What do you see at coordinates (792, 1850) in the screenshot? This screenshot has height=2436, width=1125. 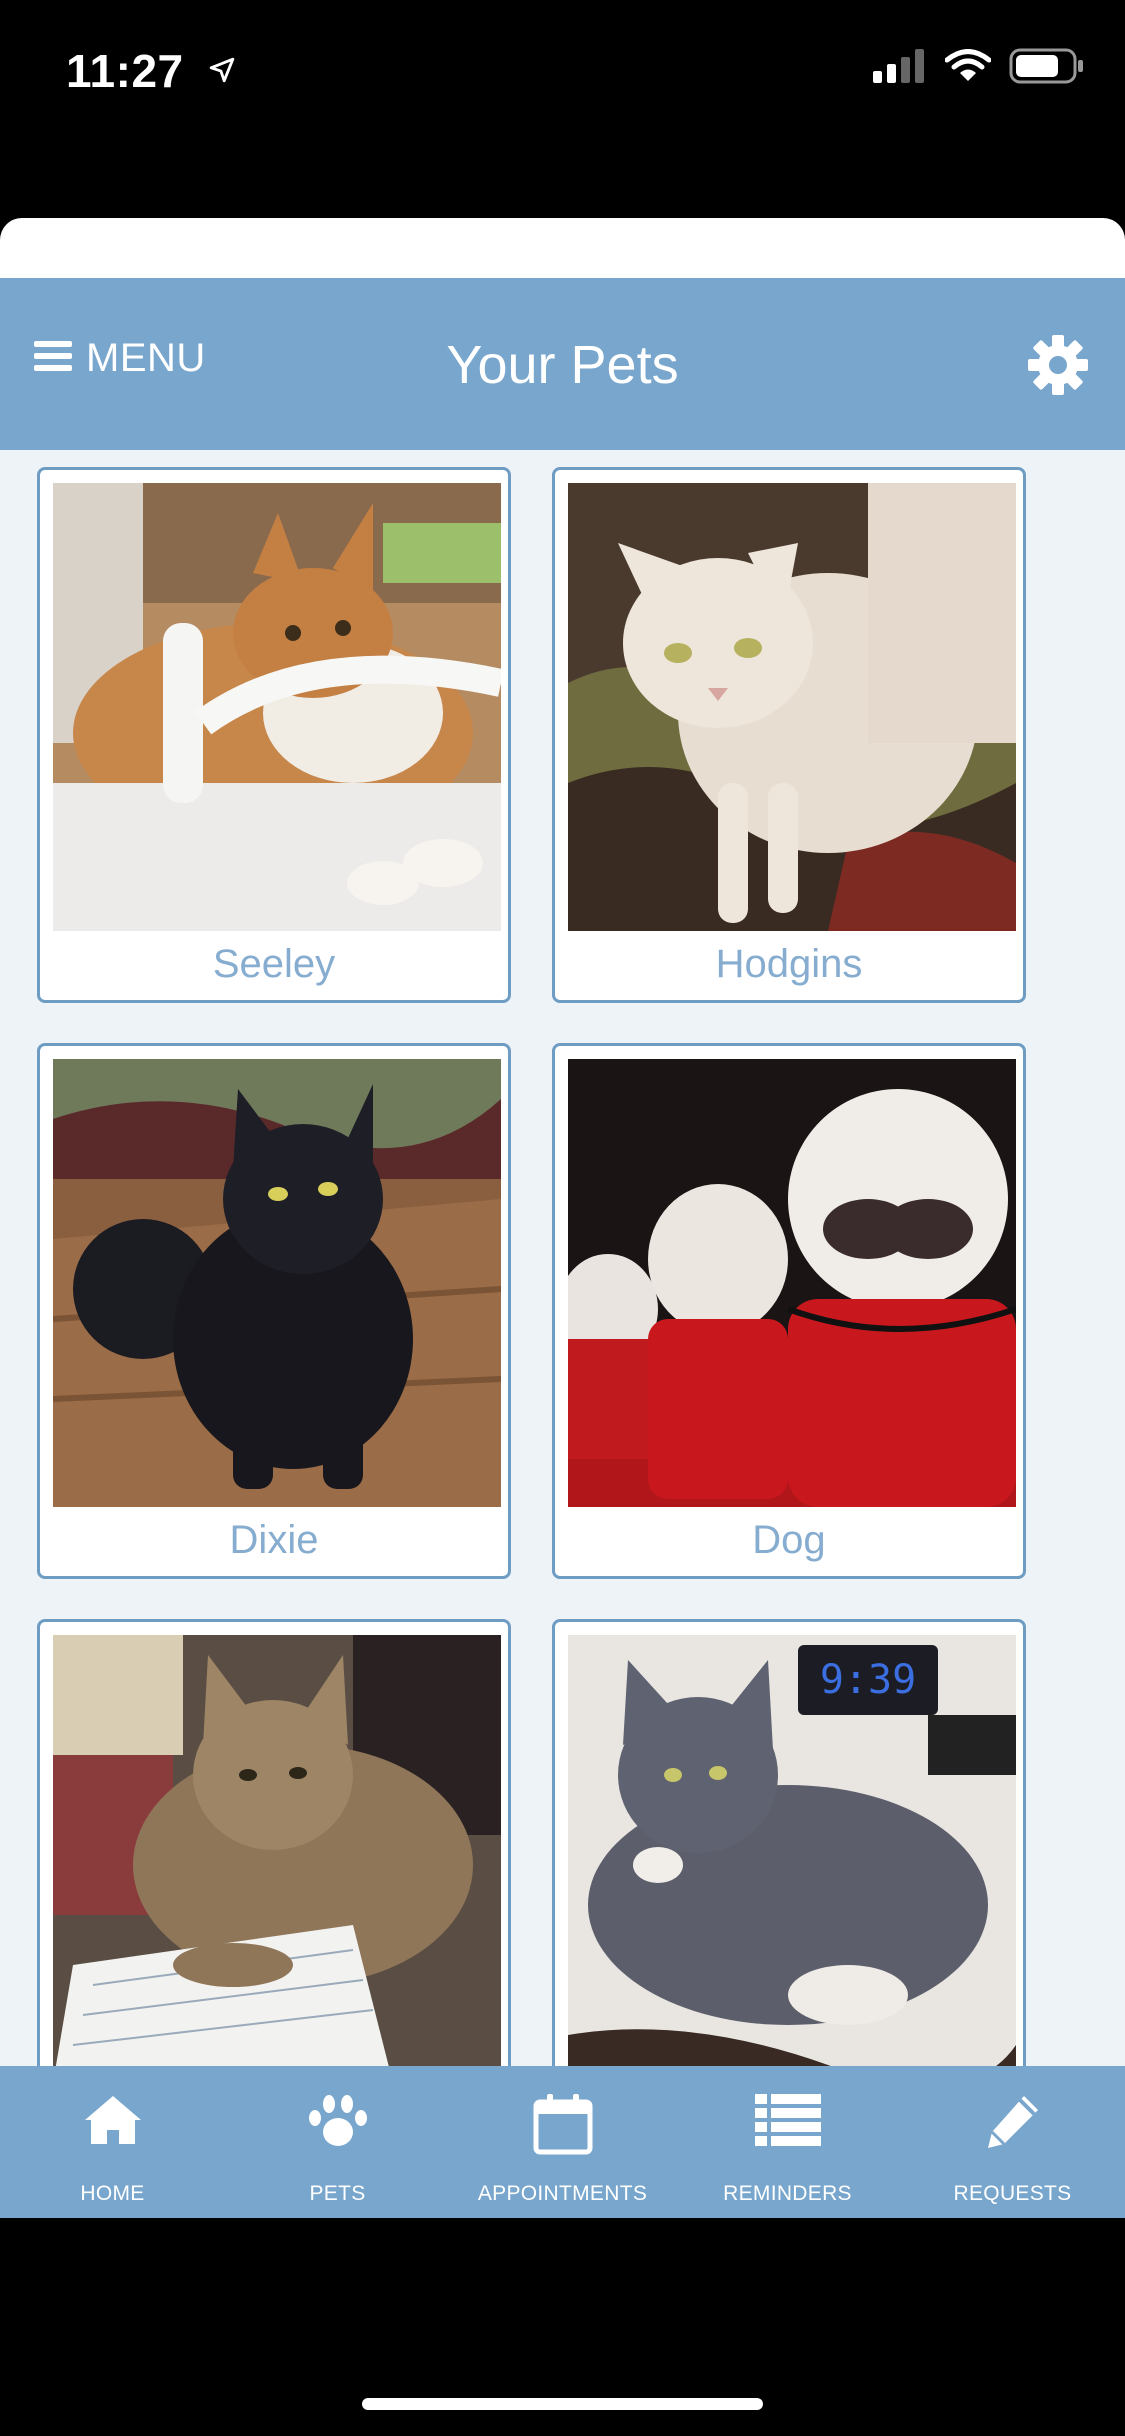 I see `pet-photo: 9:39` at bounding box center [792, 1850].